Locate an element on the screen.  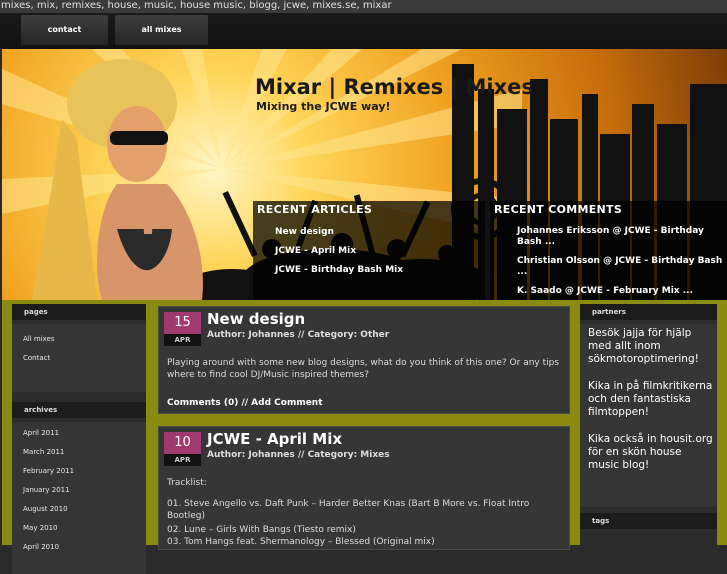
post-title-link: New design is located at coordinates (256, 319).